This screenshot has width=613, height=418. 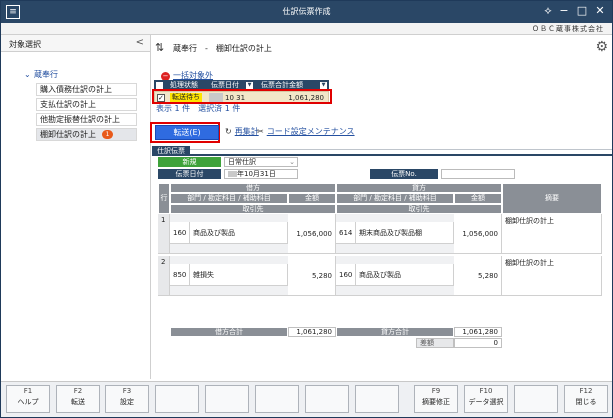 What do you see at coordinates (435, 343) in the screenshot?
I see `diff-label: 差額` at bounding box center [435, 343].